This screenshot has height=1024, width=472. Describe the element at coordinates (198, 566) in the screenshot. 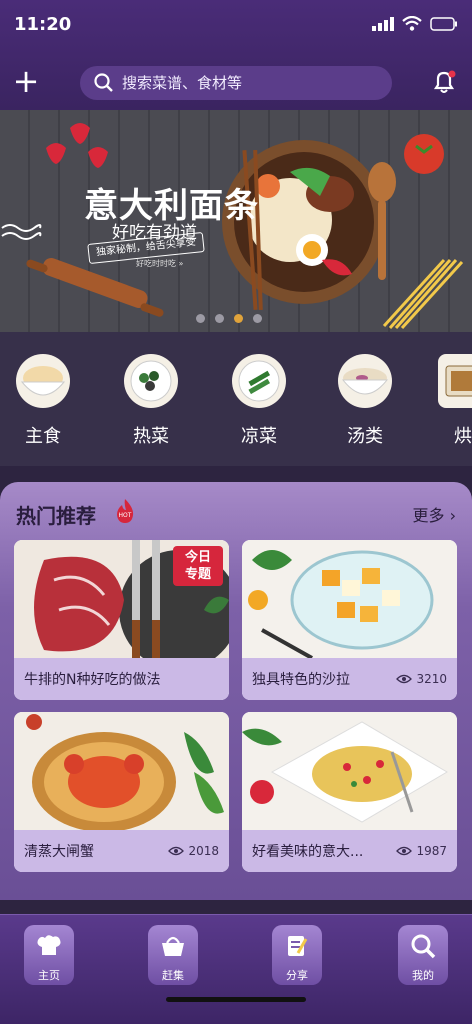

I see `today-topic-ribbon: 今日 专题` at that location.